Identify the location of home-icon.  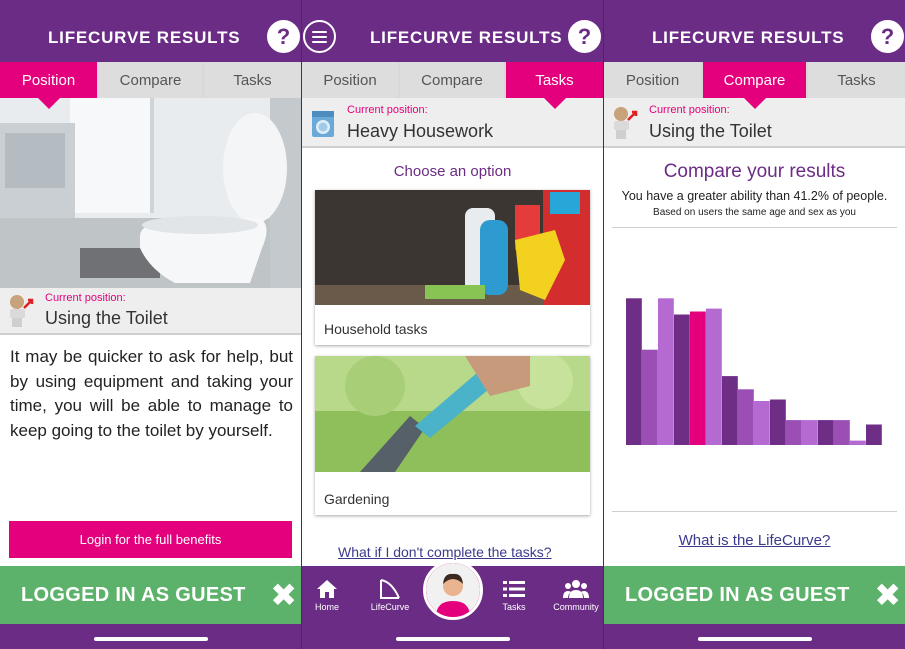
(327, 589).